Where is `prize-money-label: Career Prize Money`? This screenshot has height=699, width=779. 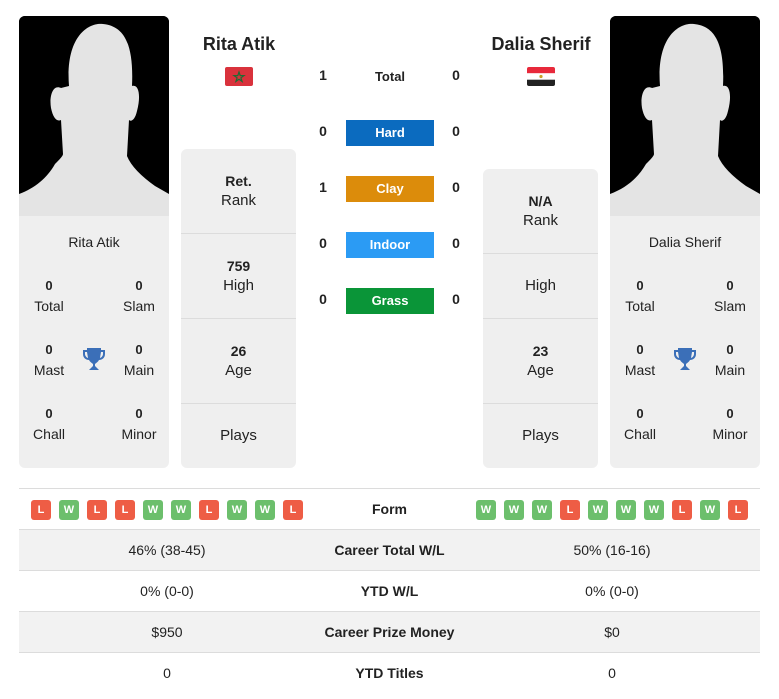 prize-money-label: Career Prize Money is located at coordinates (389, 632).